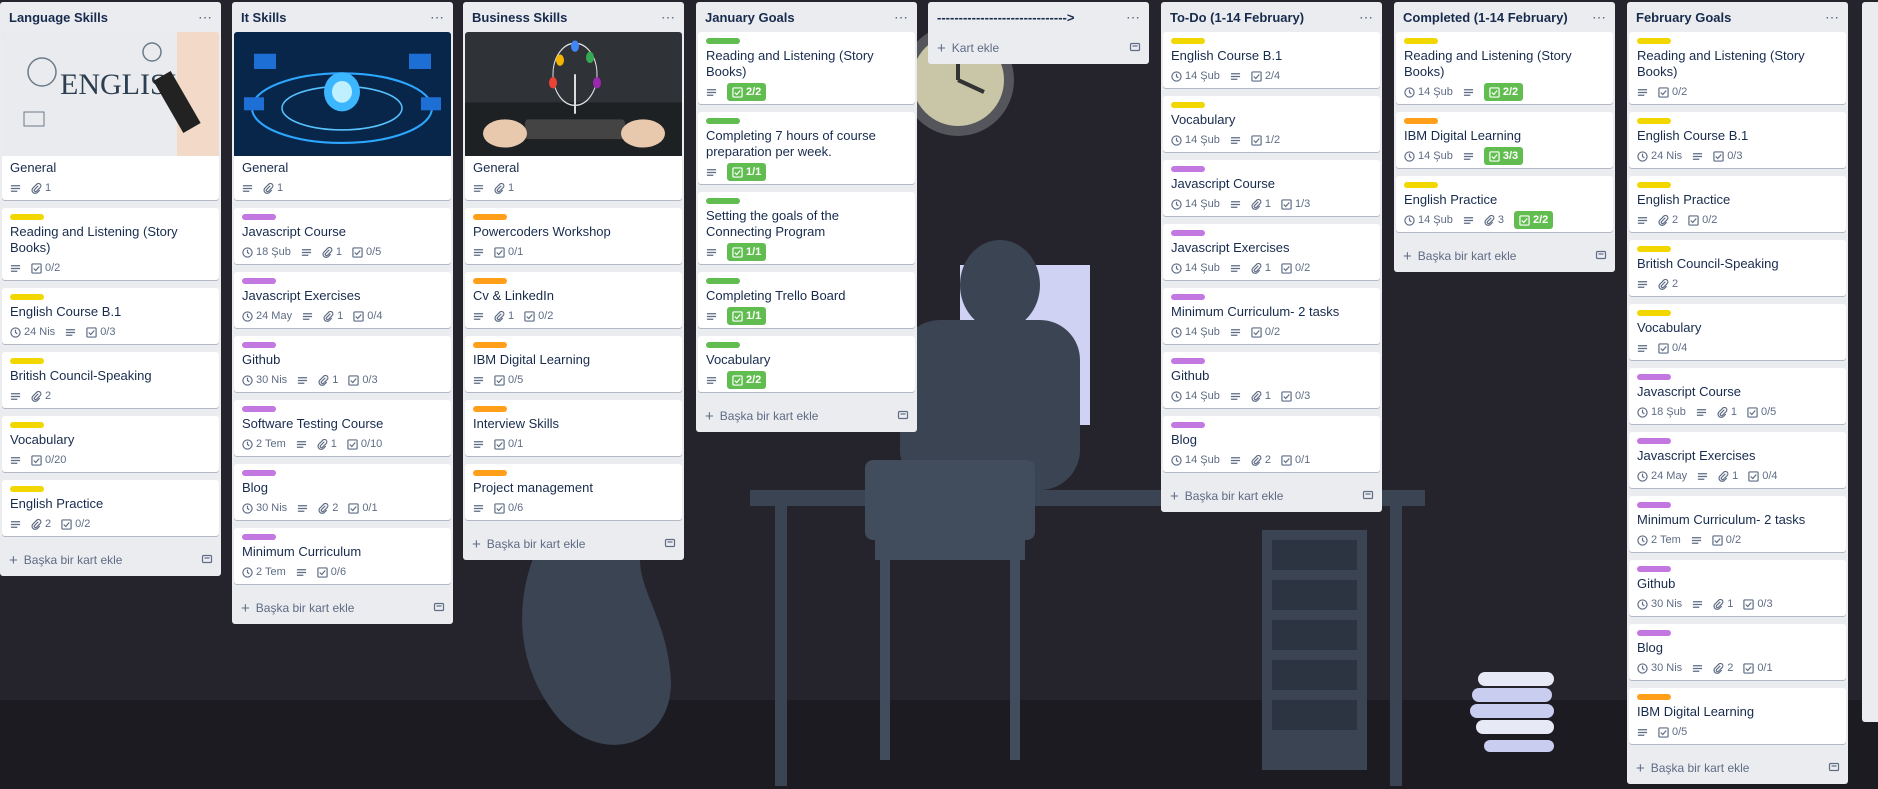 This screenshot has width=1878, height=789. What do you see at coordinates (573, 492) in the screenshot?
I see `card: Project management 0/6` at bounding box center [573, 492].